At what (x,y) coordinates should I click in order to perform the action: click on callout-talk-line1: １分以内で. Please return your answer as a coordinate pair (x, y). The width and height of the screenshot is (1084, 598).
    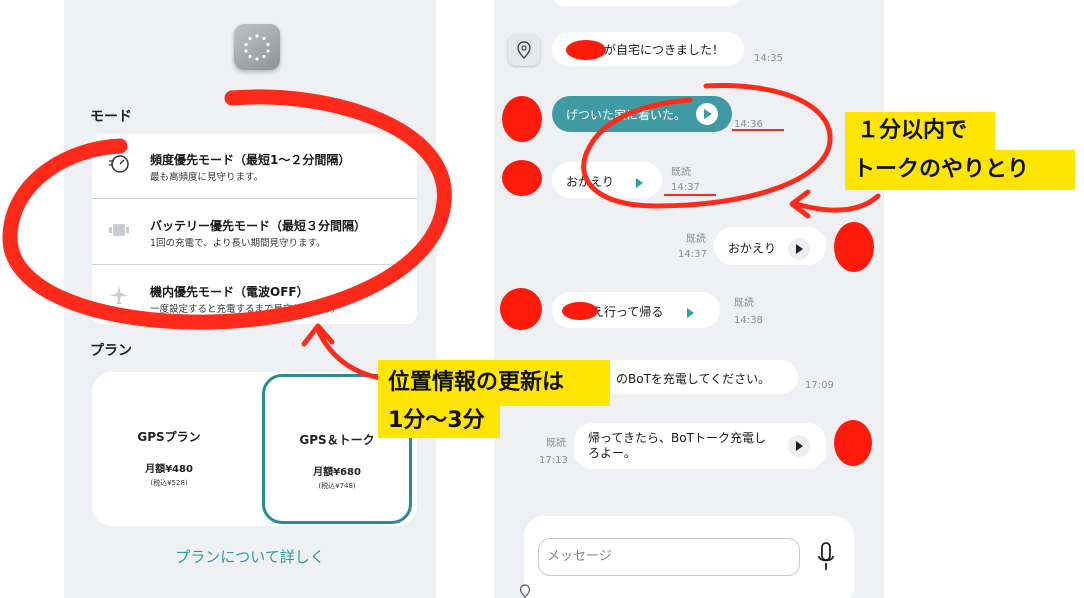
    Looking at the image, I should click on (920, 131).